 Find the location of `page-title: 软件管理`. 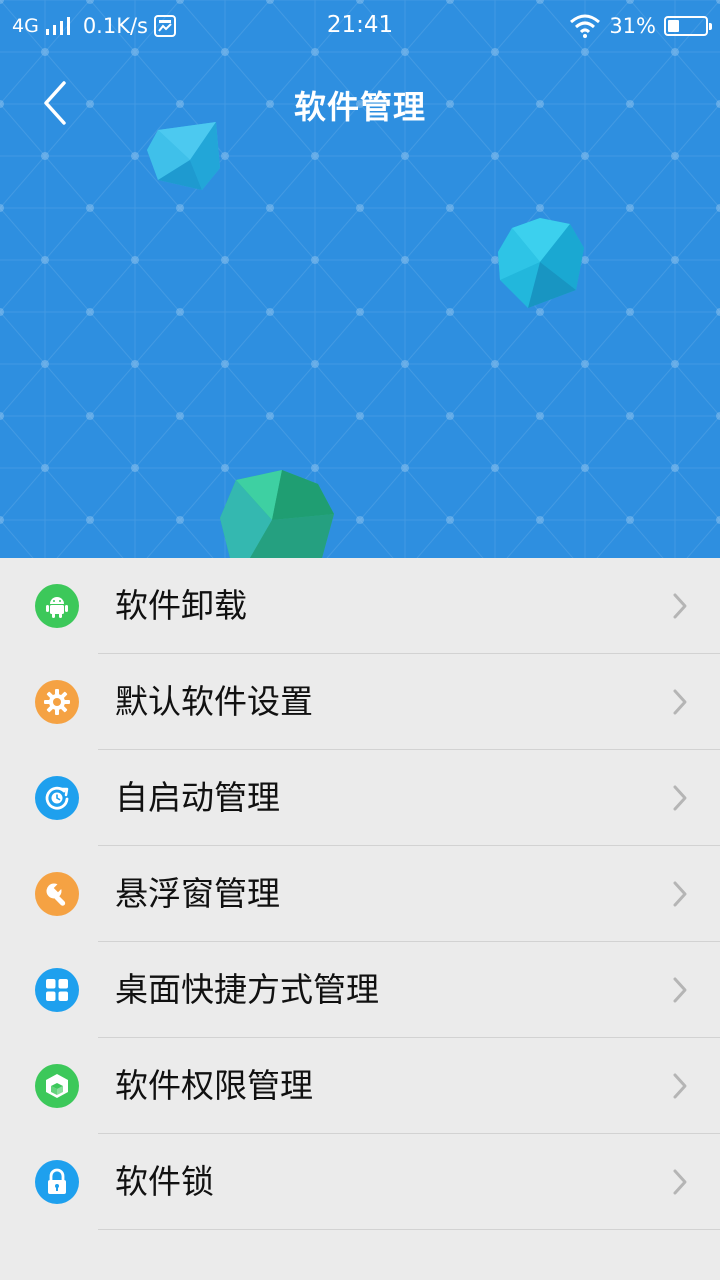

page-title: 软件管理 is located at coordinates (359, 107).